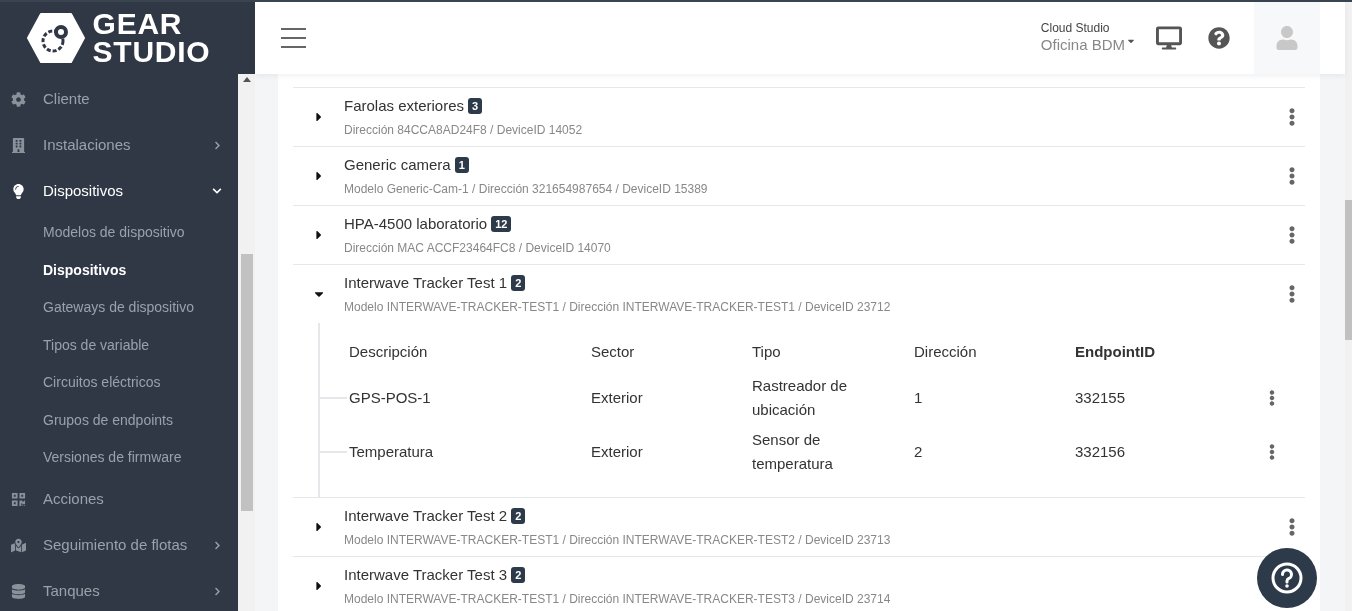 The width and height of the screenshot is (1352, 611). Describe the element at coordinates (390, 398) in the screenshot. I see `table-cell-text: GPS-POS-1` at that location.